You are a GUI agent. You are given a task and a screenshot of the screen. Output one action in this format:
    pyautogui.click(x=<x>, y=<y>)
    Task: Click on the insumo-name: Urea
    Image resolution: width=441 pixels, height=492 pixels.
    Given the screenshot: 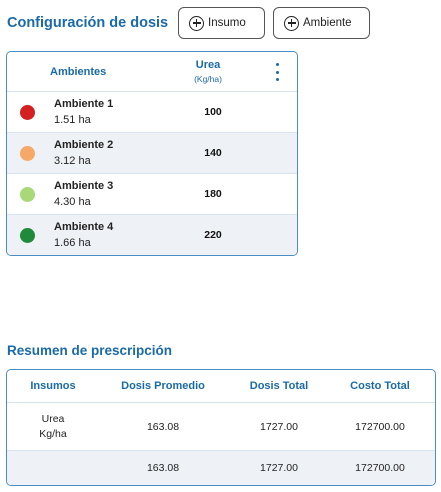 What is the action you would take?
    pyautogui.click(x=53, y=419)
    